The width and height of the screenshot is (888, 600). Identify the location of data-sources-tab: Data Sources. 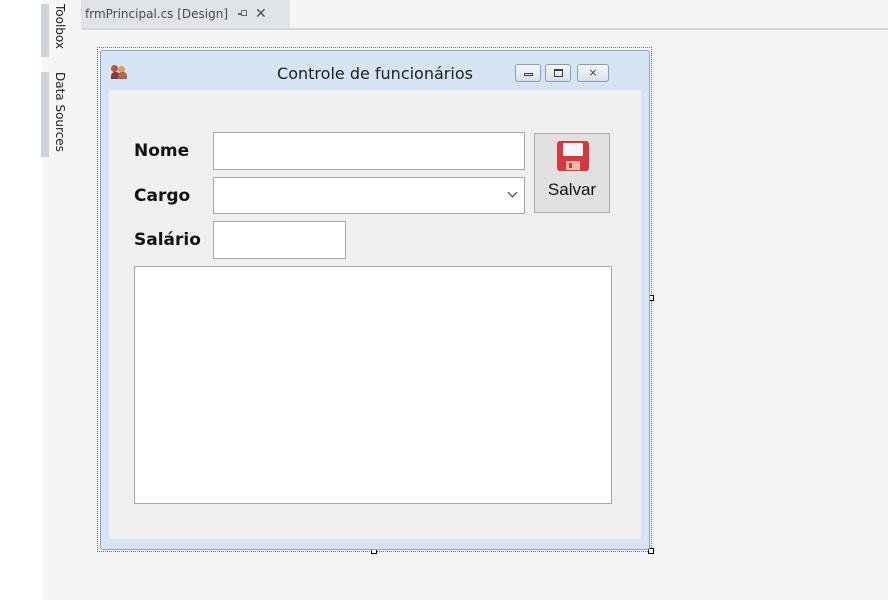
(60, 112).